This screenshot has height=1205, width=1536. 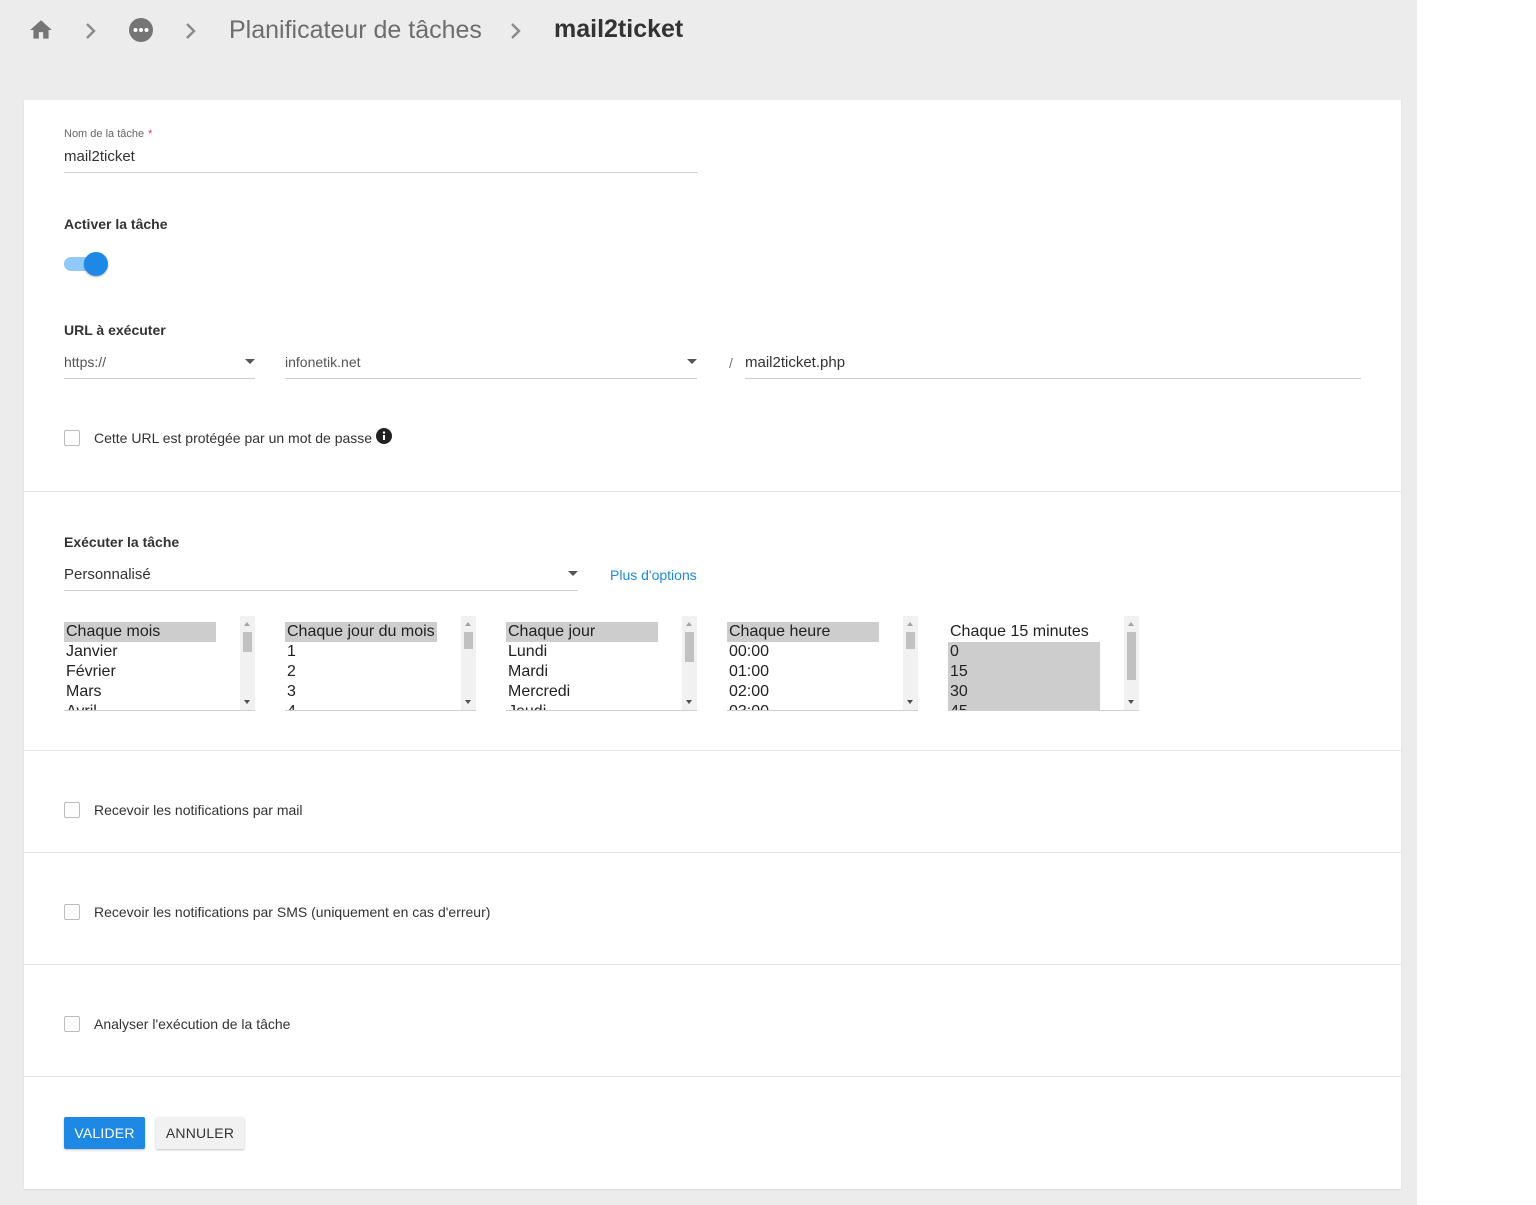 What do you see at coordinates (582, 692) in the screenshot?
I see `listbox-option: Mercredi` at bounding box center [582, 692].